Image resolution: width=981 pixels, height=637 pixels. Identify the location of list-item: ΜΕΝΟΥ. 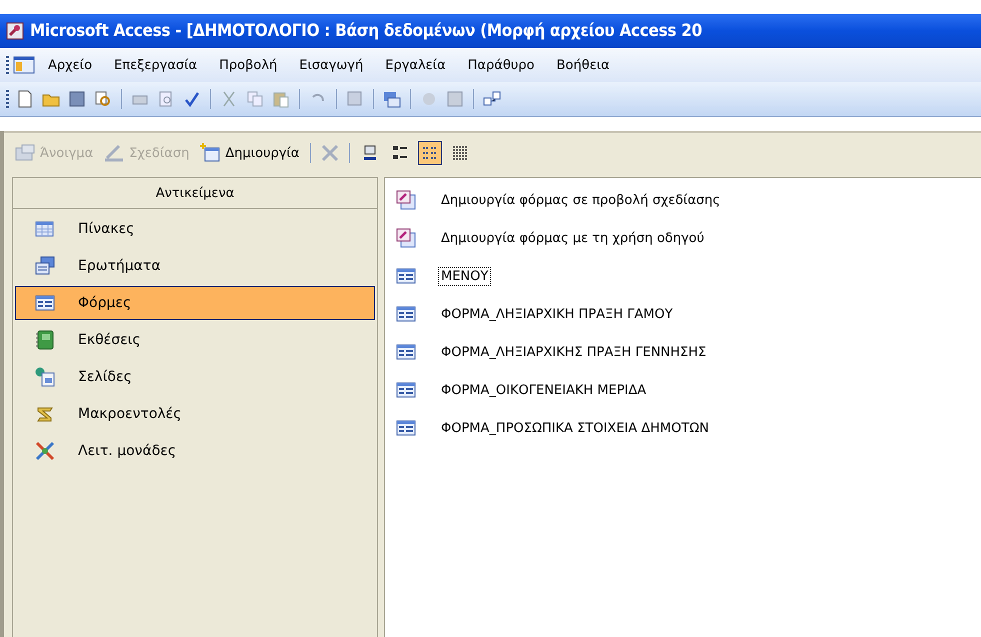
(464, 276).